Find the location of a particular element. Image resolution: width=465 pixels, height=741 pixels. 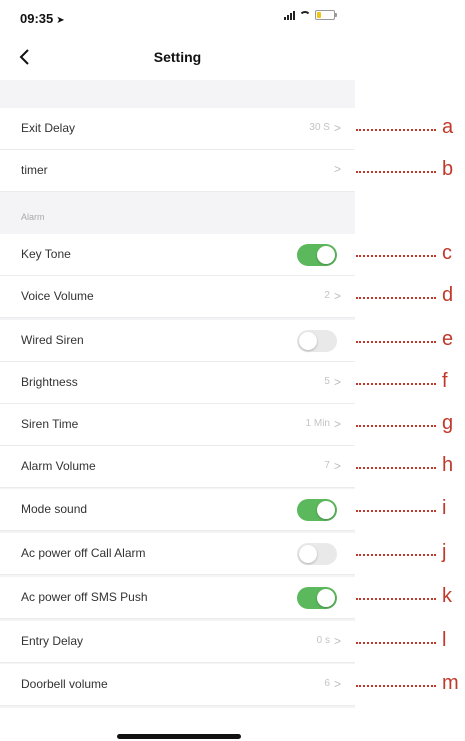

timer-label: timer is located at coordinates (34, 170).